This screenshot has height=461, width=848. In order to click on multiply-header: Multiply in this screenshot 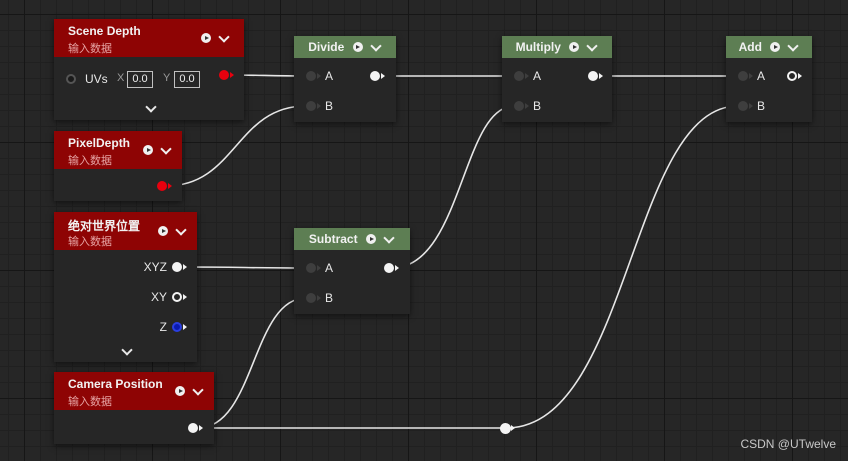, I will do `click(557, 47)`.